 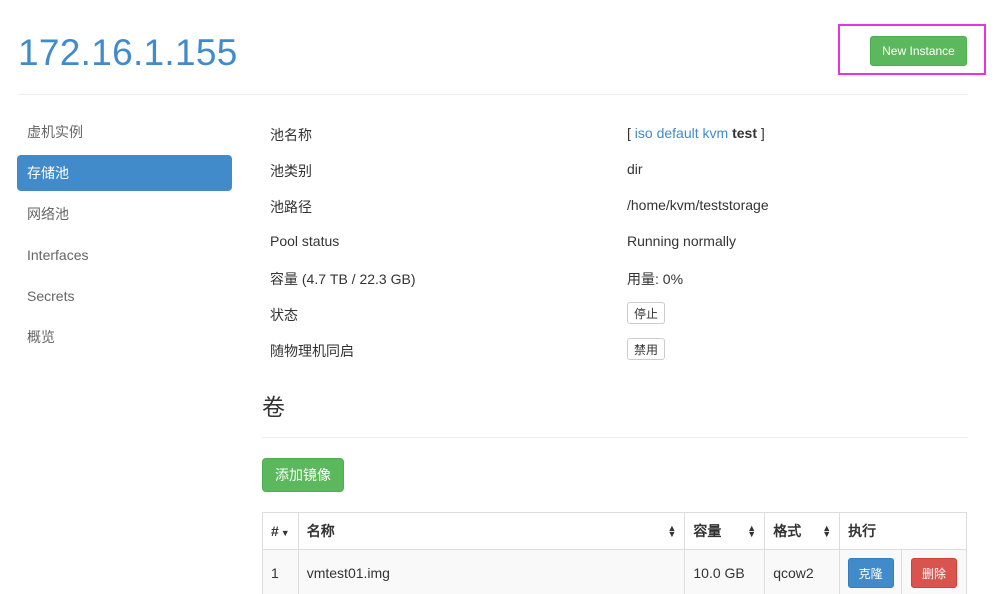 What do you see at coordinates (615, 277) in the screenshot?
I see `prop-row-capacity: 容量 (4.7 TB / 22.3 GB) 用量: 0%` at bounding box center [615, 277].